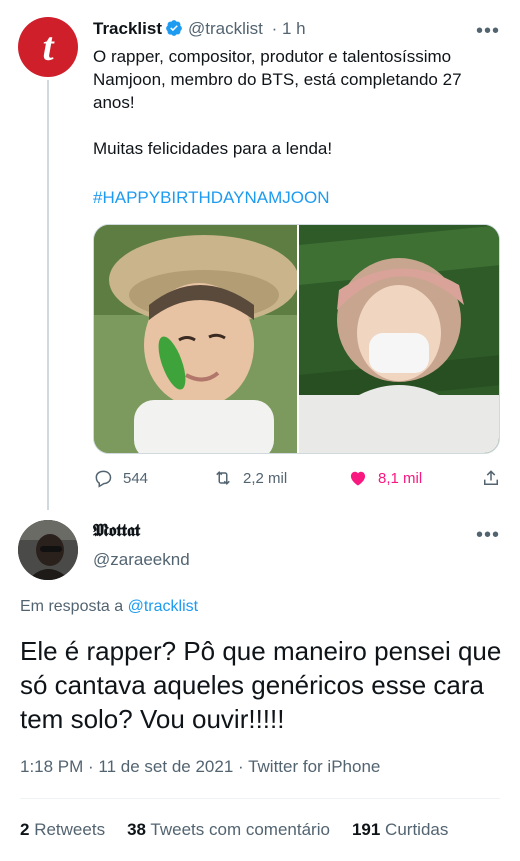 The width and height of the screenshot is (520, 861). I want to click on like-count: 8,1 mil, so click(400, 478).